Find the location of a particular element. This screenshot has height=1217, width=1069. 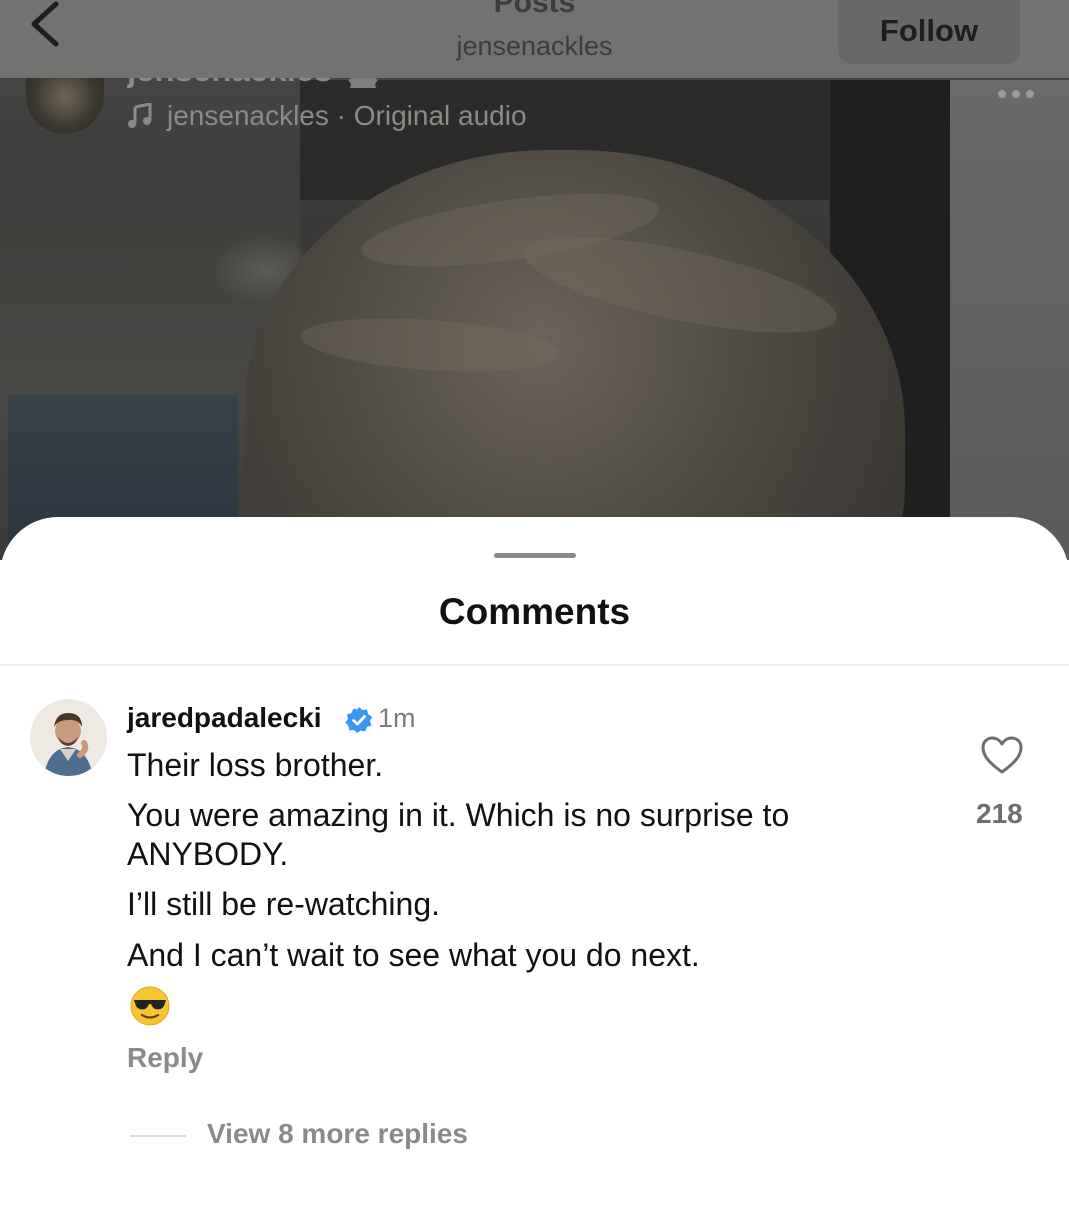

commenter-avatar is located at coordinates (68, 737).